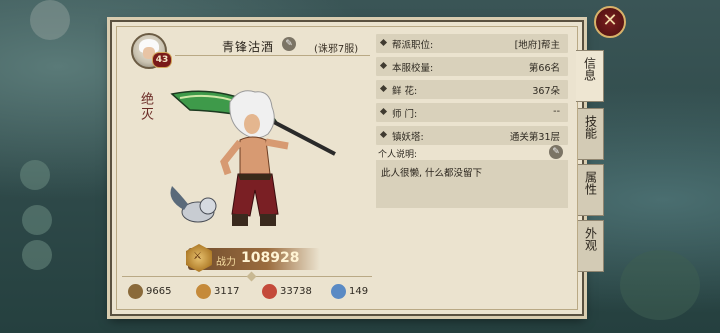 The width and height of the screenshot is (720, 333). I want to click on character-torso, so click(255, 157).